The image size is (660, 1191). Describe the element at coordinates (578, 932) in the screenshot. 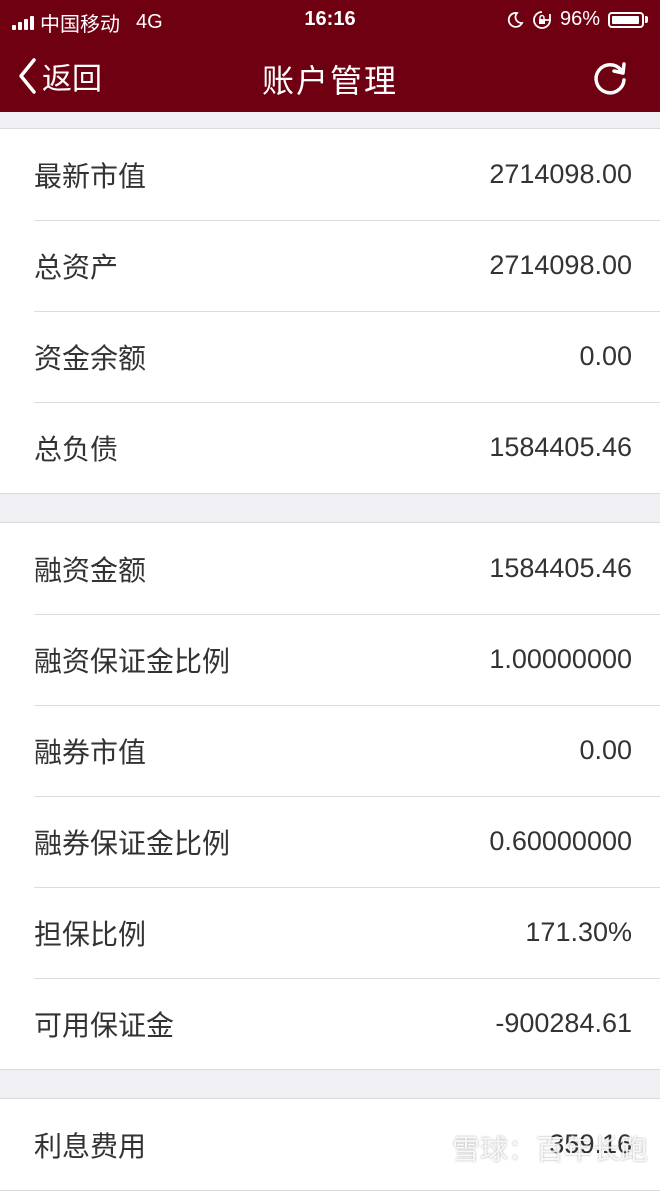

I see `item-value: 171.30%` at that location.